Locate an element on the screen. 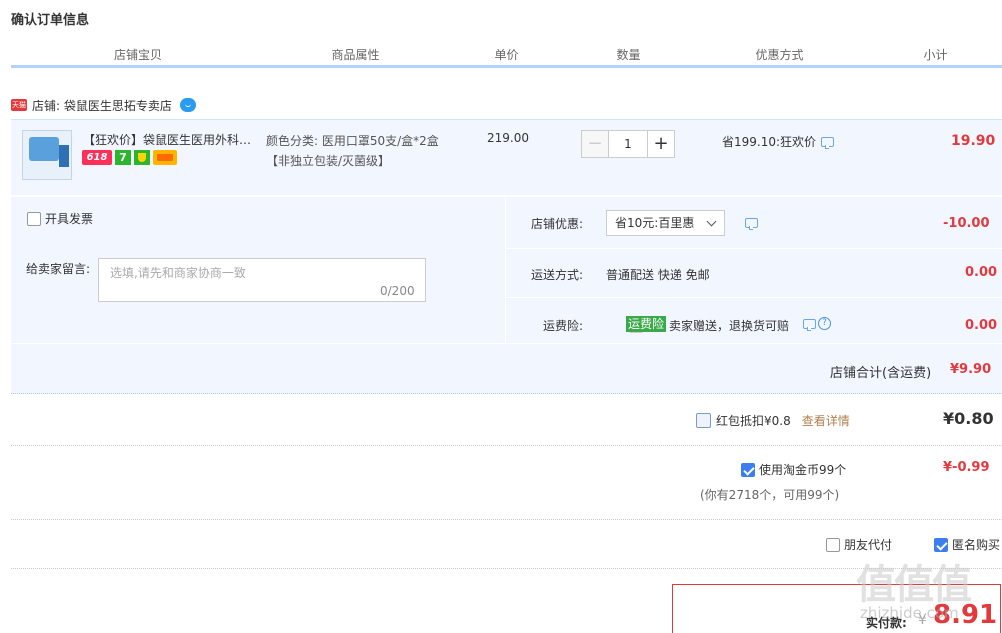 The width and height of the screenshot is (1002, 633). quantity-stepper: − 1 + is located at coordinates (628, 144).